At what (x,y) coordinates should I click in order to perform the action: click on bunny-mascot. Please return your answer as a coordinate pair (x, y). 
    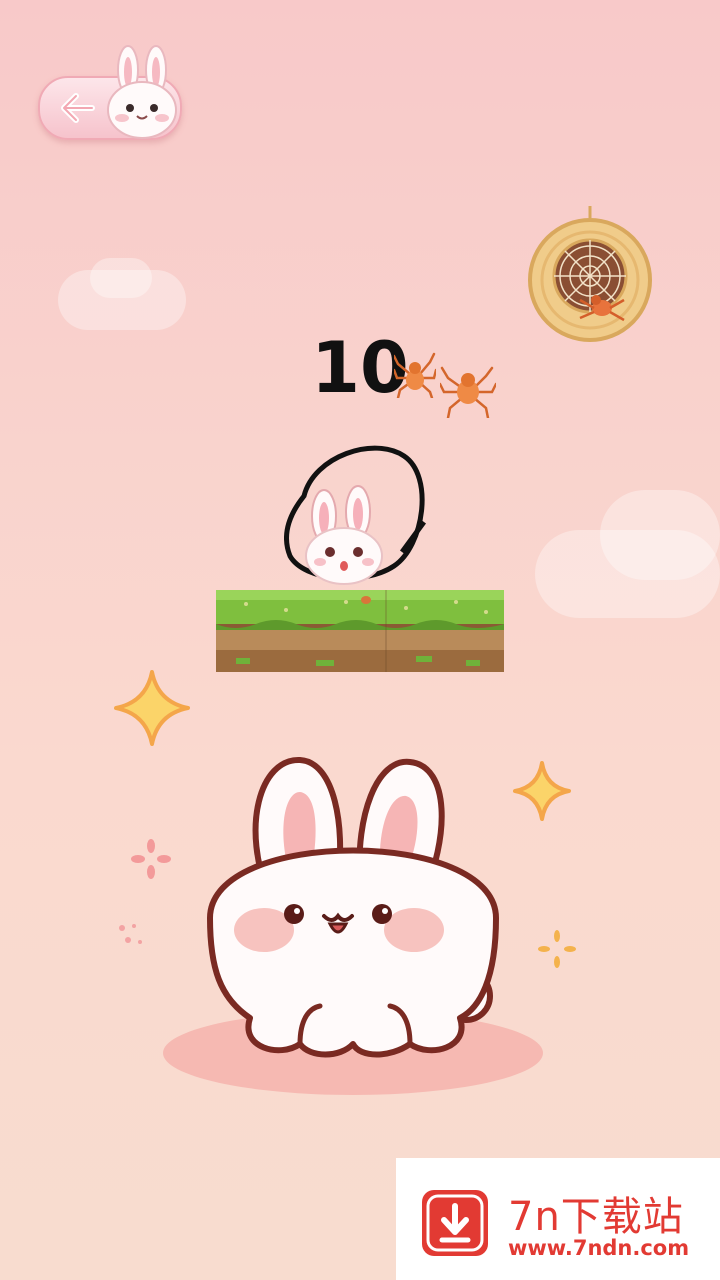
    Looking at the image, I should click on (353, 925).